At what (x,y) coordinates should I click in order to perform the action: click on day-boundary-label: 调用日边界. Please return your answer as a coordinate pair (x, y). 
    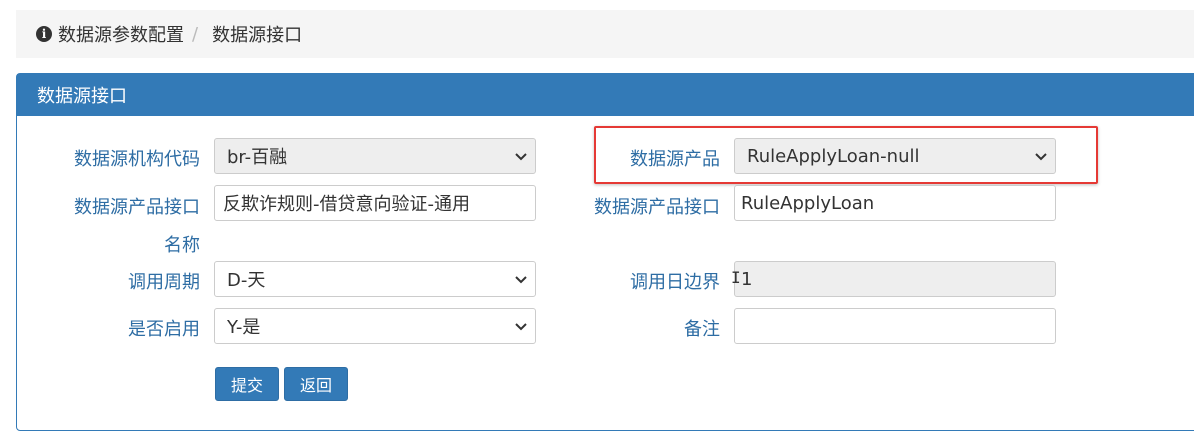
    Looking at the image, I should click on (675, 282).